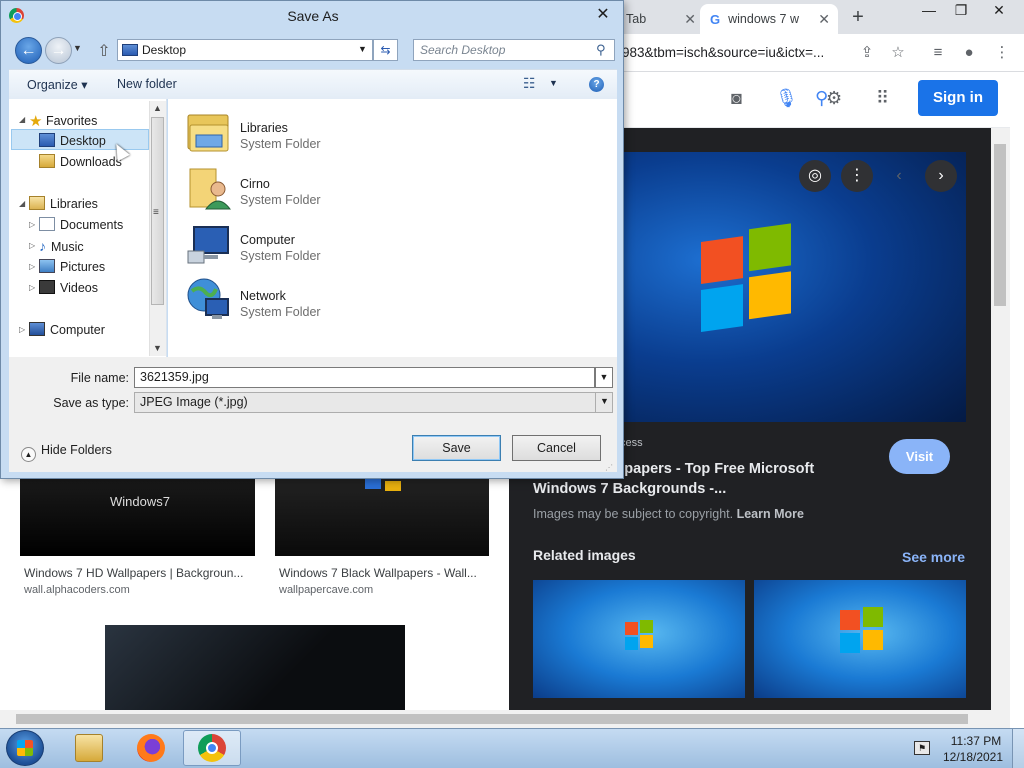  I want to click on visit-button: Visit, so click(919, 456).